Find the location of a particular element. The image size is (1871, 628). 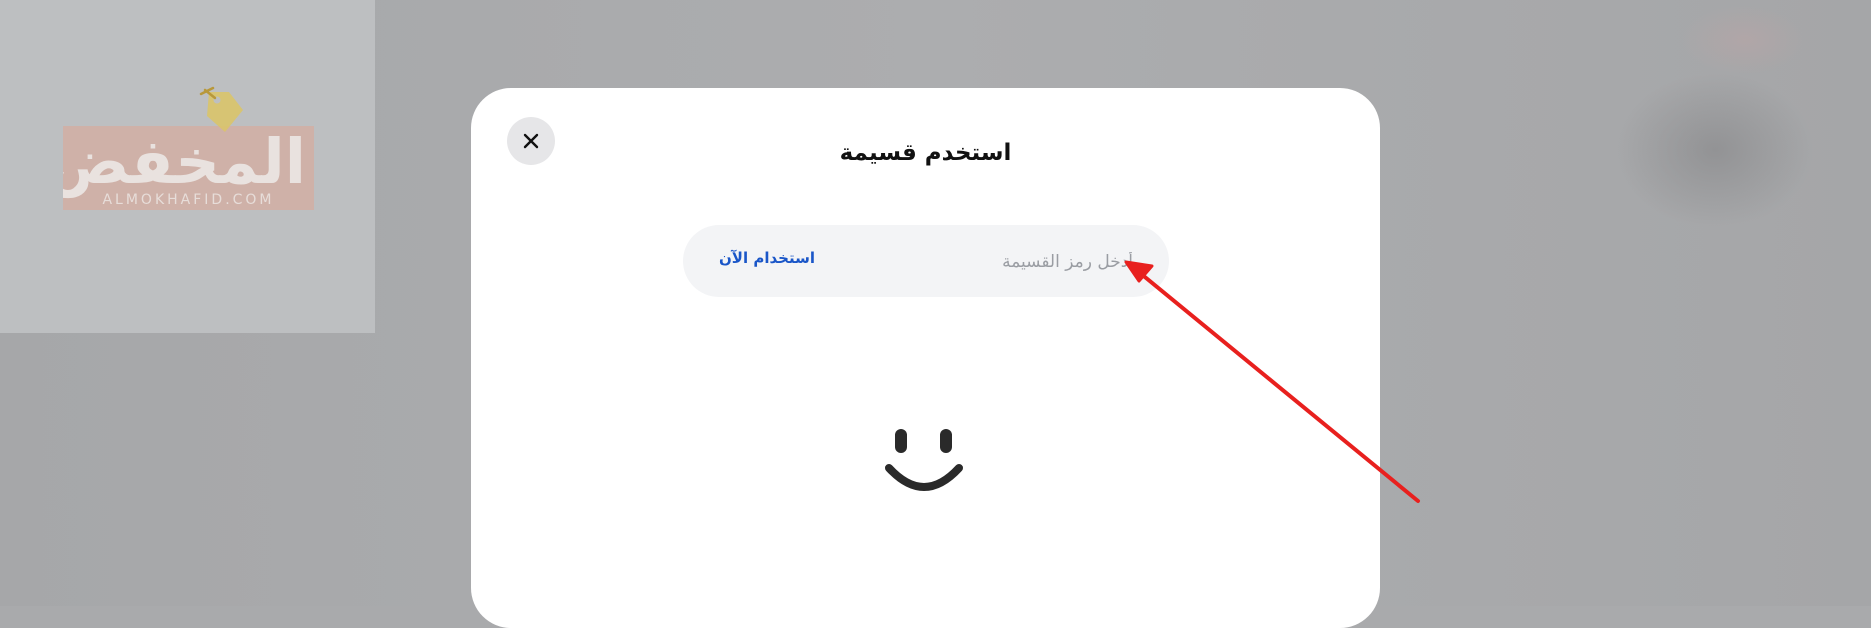

site-logo: المخفض ALMOKHAFID.COM is located at coordinates (188, 168).